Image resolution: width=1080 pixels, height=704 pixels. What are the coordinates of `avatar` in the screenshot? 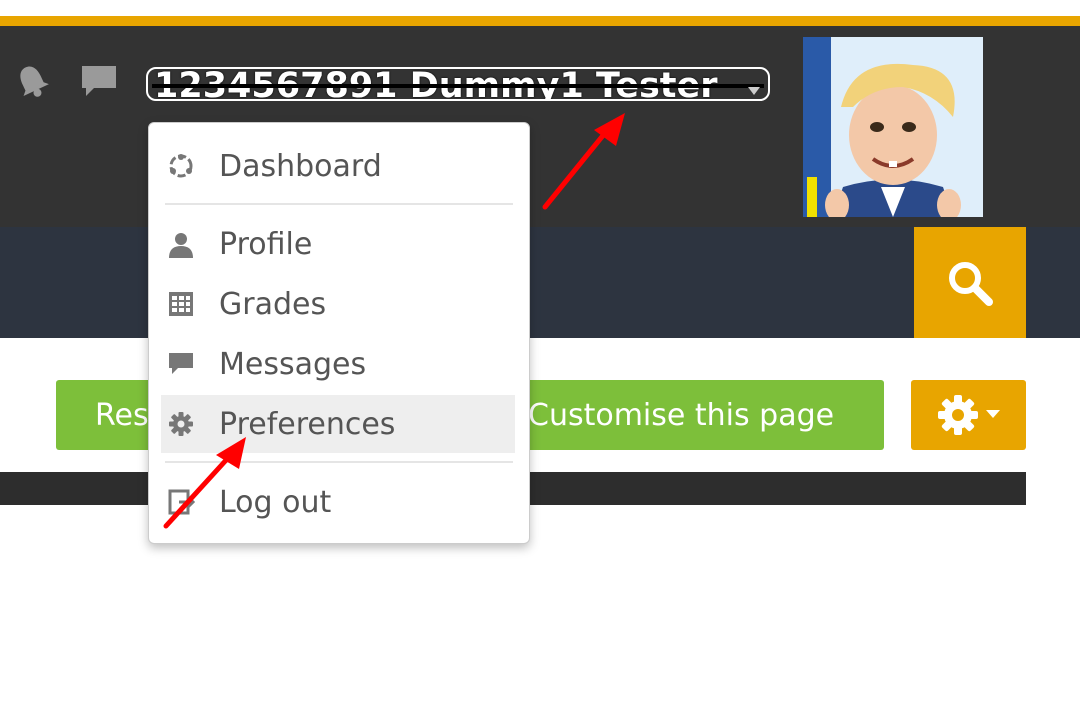 It's located at (893, 127).